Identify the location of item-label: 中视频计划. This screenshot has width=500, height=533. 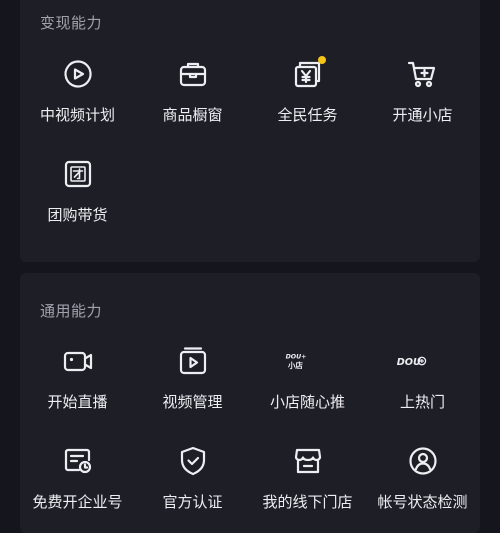
(77, 115).